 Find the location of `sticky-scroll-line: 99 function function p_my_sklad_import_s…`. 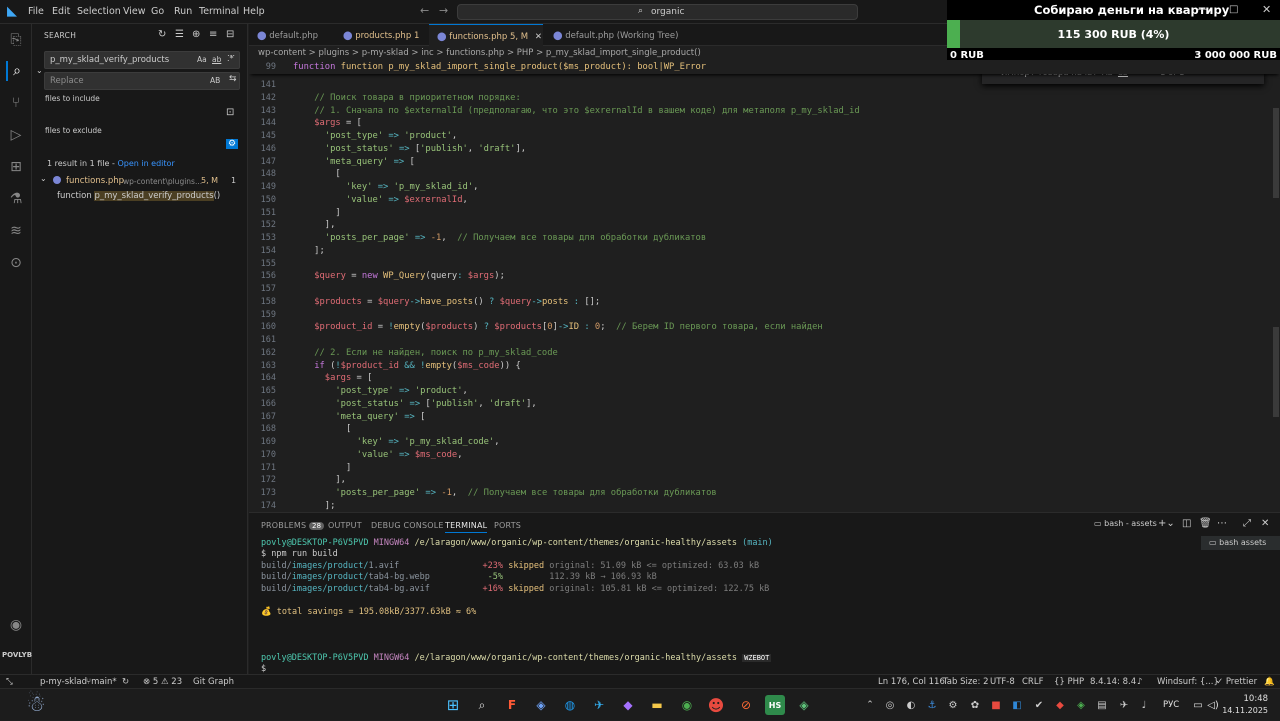

sticky-scroll-line: 99 function function p_my_sklad_import_s… is located at coordinates (764, 67).